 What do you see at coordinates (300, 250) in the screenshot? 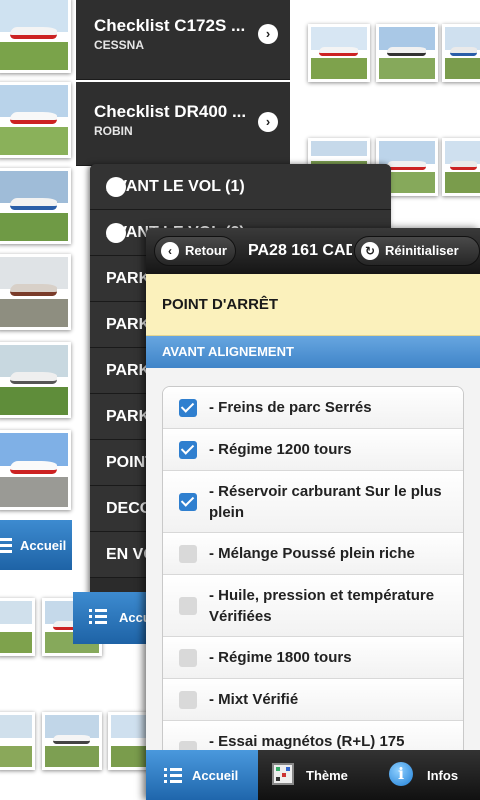
I see `page-title: PA28 161 CADET` at bounding box center [300, 250].